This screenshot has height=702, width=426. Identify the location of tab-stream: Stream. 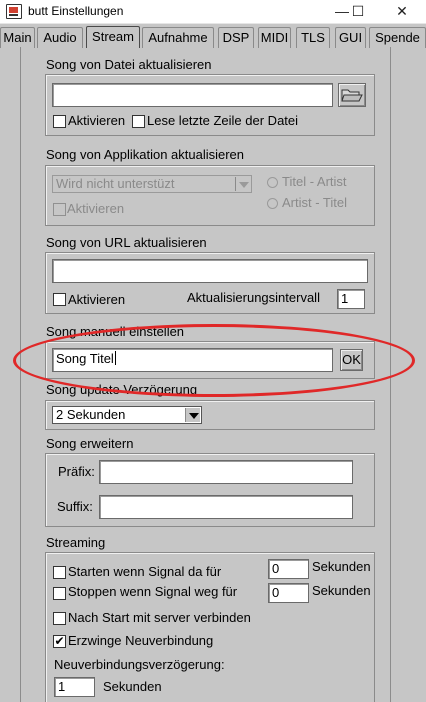
(113, 37).